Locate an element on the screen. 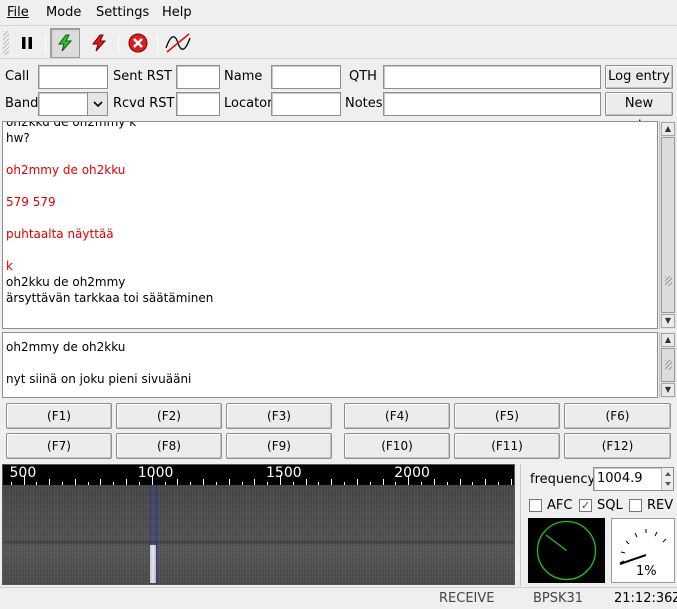  rcvd-rst-input is located at coordinates (198, 104).